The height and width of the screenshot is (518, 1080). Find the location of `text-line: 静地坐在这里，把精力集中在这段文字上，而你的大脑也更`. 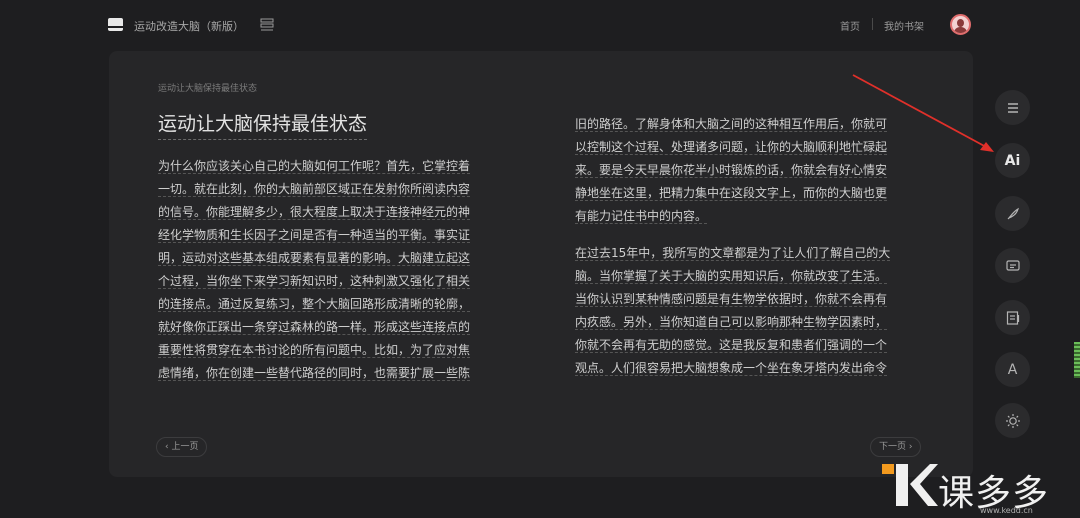

text-line: 静地坐在这里，把精力集中在这段文字上，而你的大脑也更 is located at coordinates (750, 193).